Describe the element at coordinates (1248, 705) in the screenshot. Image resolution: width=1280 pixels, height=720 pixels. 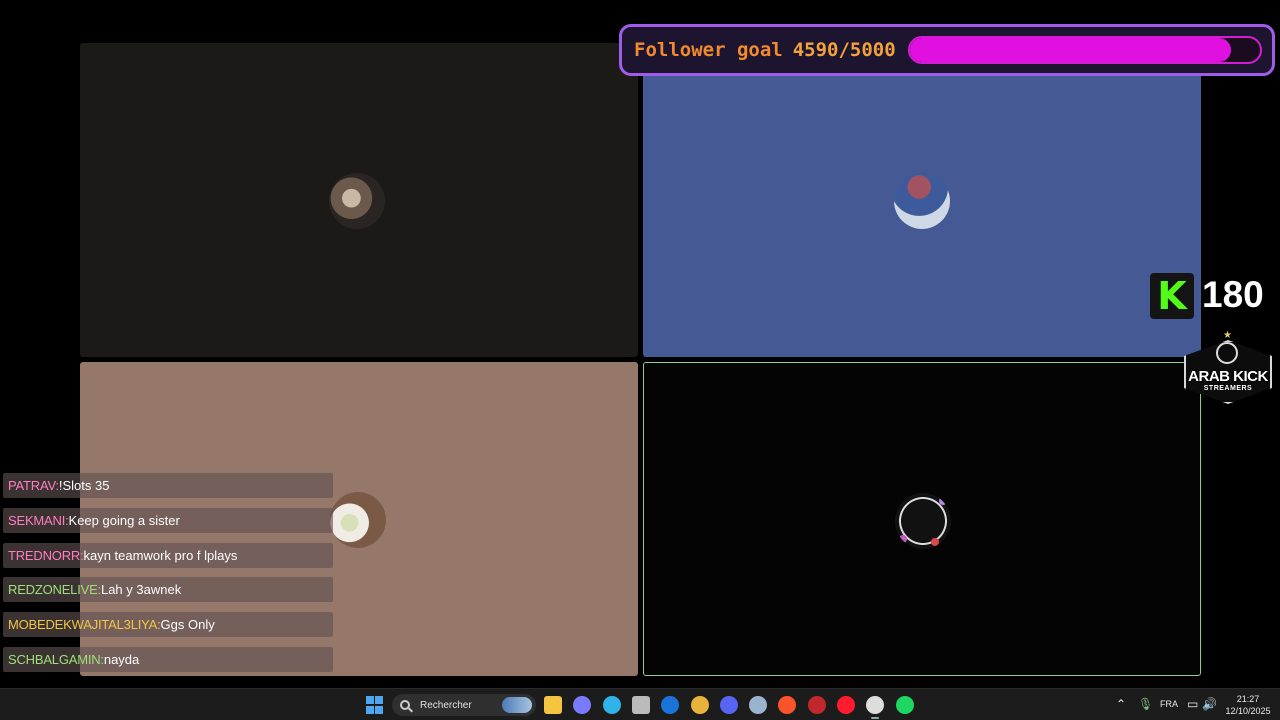
I see `taskbar-clock: 21:27 12/10/2025` at that location.